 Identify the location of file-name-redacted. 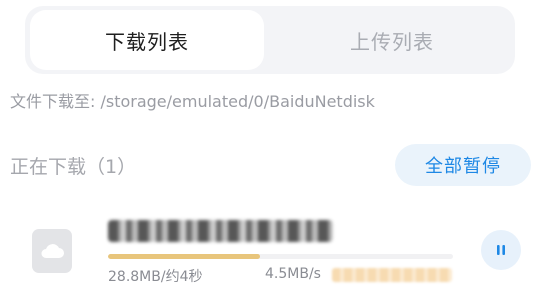
(220, 231).